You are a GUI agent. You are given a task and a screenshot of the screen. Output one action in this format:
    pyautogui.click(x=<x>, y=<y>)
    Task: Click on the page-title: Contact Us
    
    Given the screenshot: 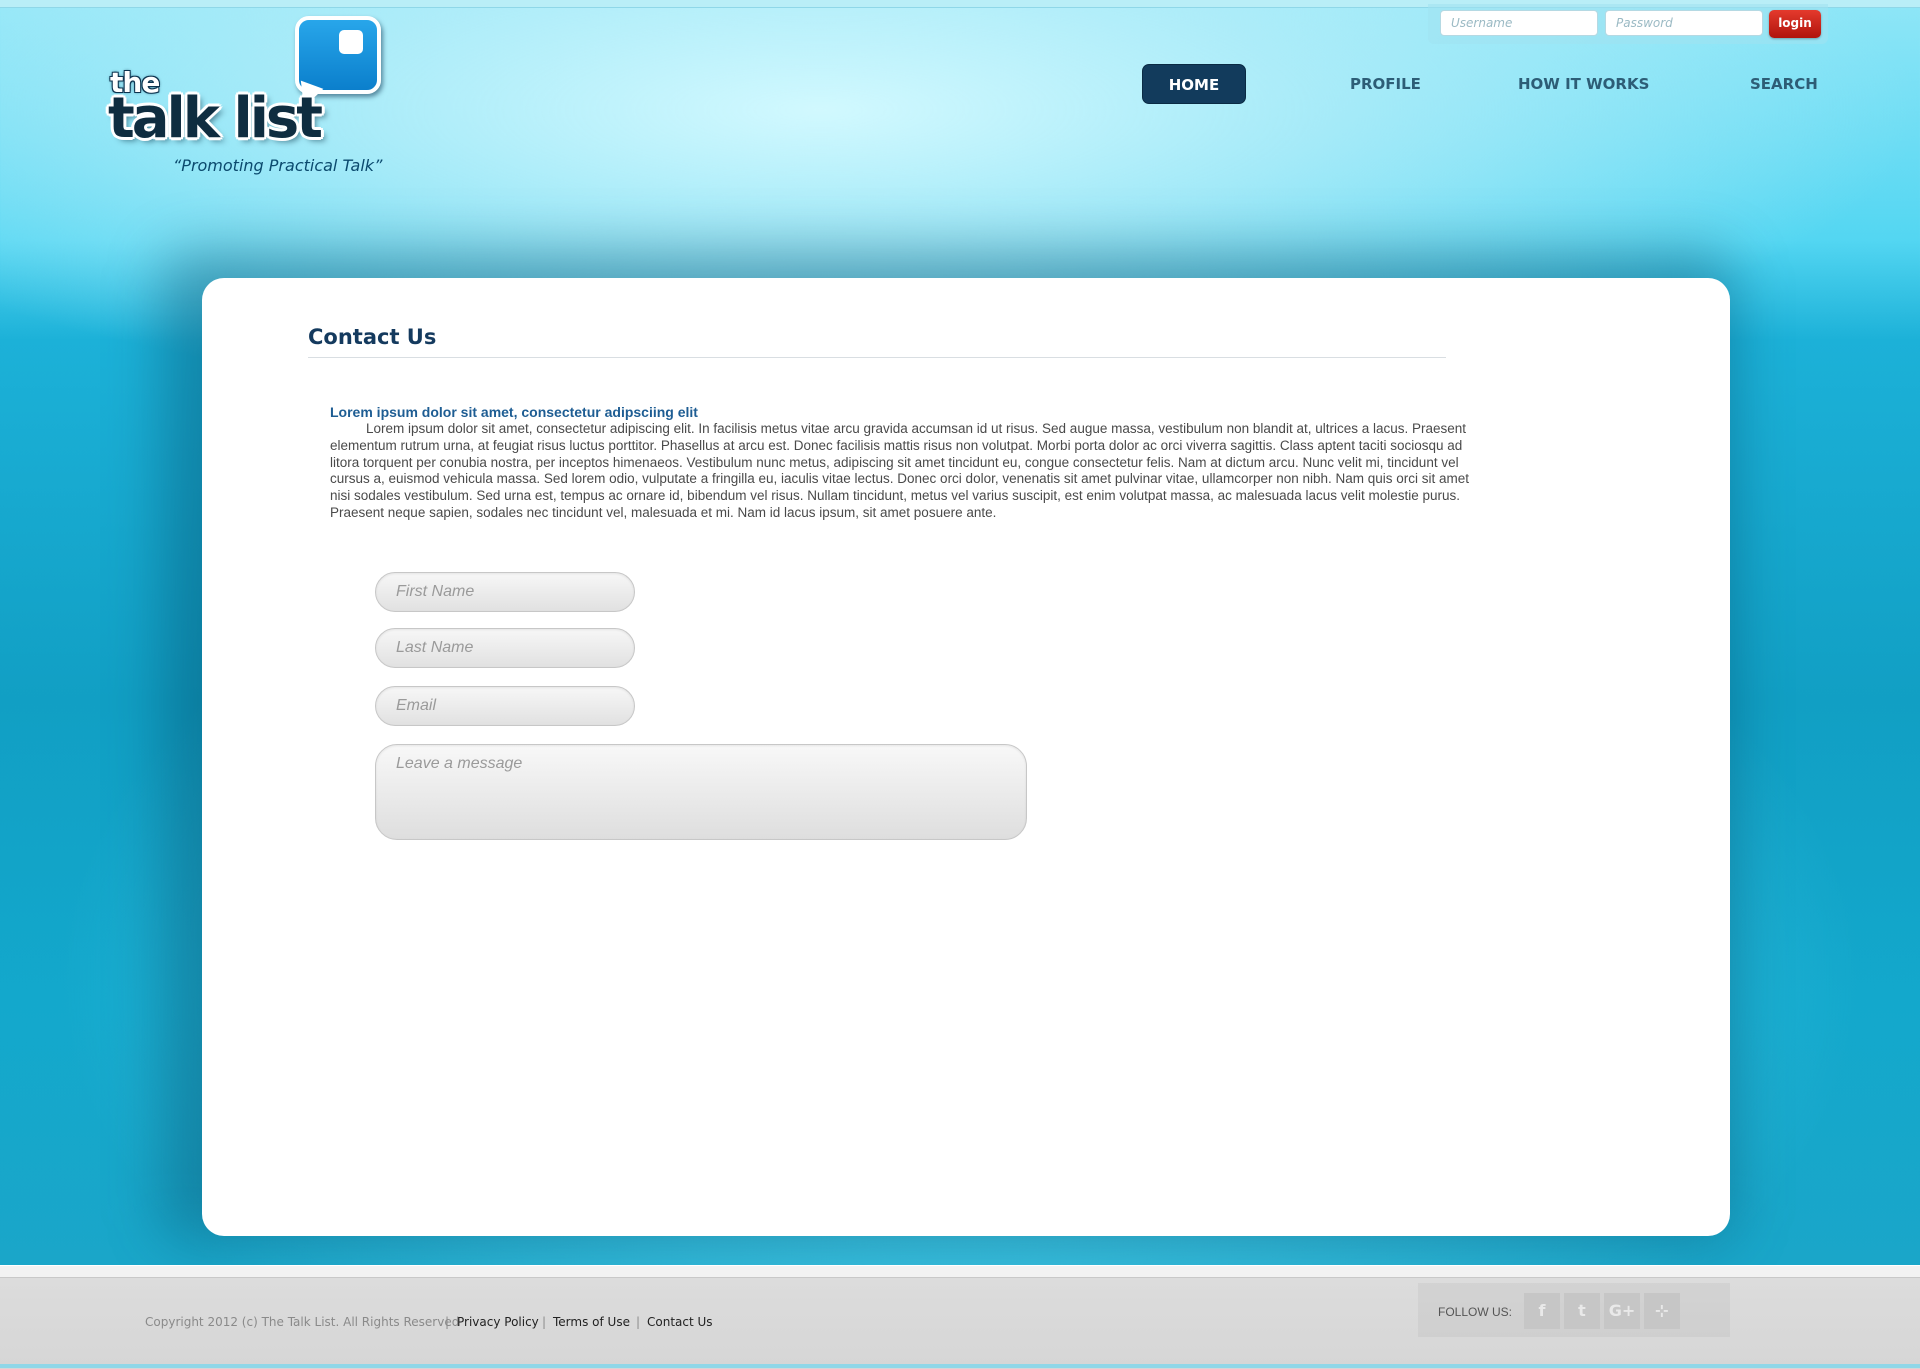 What is the action you would take?
    pyautogui.click(x=372, y=337)
    